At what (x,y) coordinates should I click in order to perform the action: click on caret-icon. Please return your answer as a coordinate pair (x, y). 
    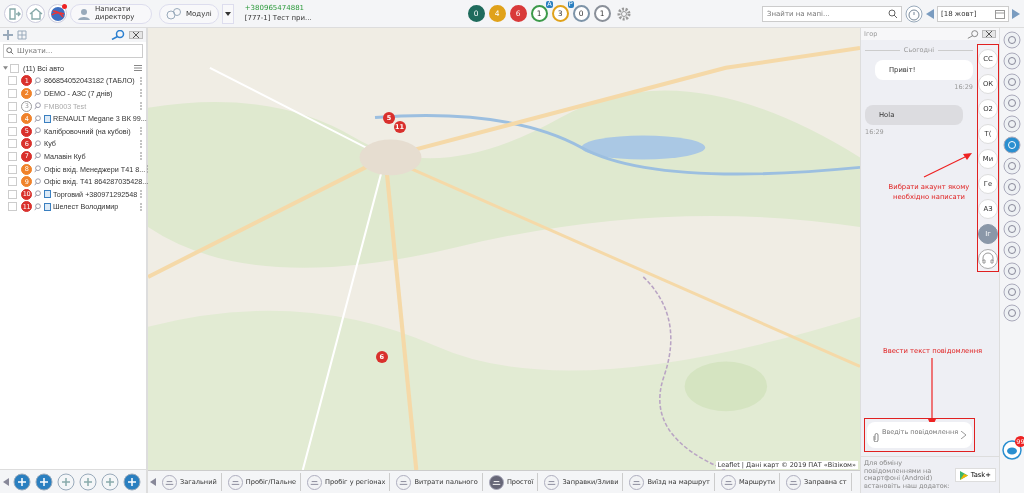
    Looking at the image, I should click on (227, 13).